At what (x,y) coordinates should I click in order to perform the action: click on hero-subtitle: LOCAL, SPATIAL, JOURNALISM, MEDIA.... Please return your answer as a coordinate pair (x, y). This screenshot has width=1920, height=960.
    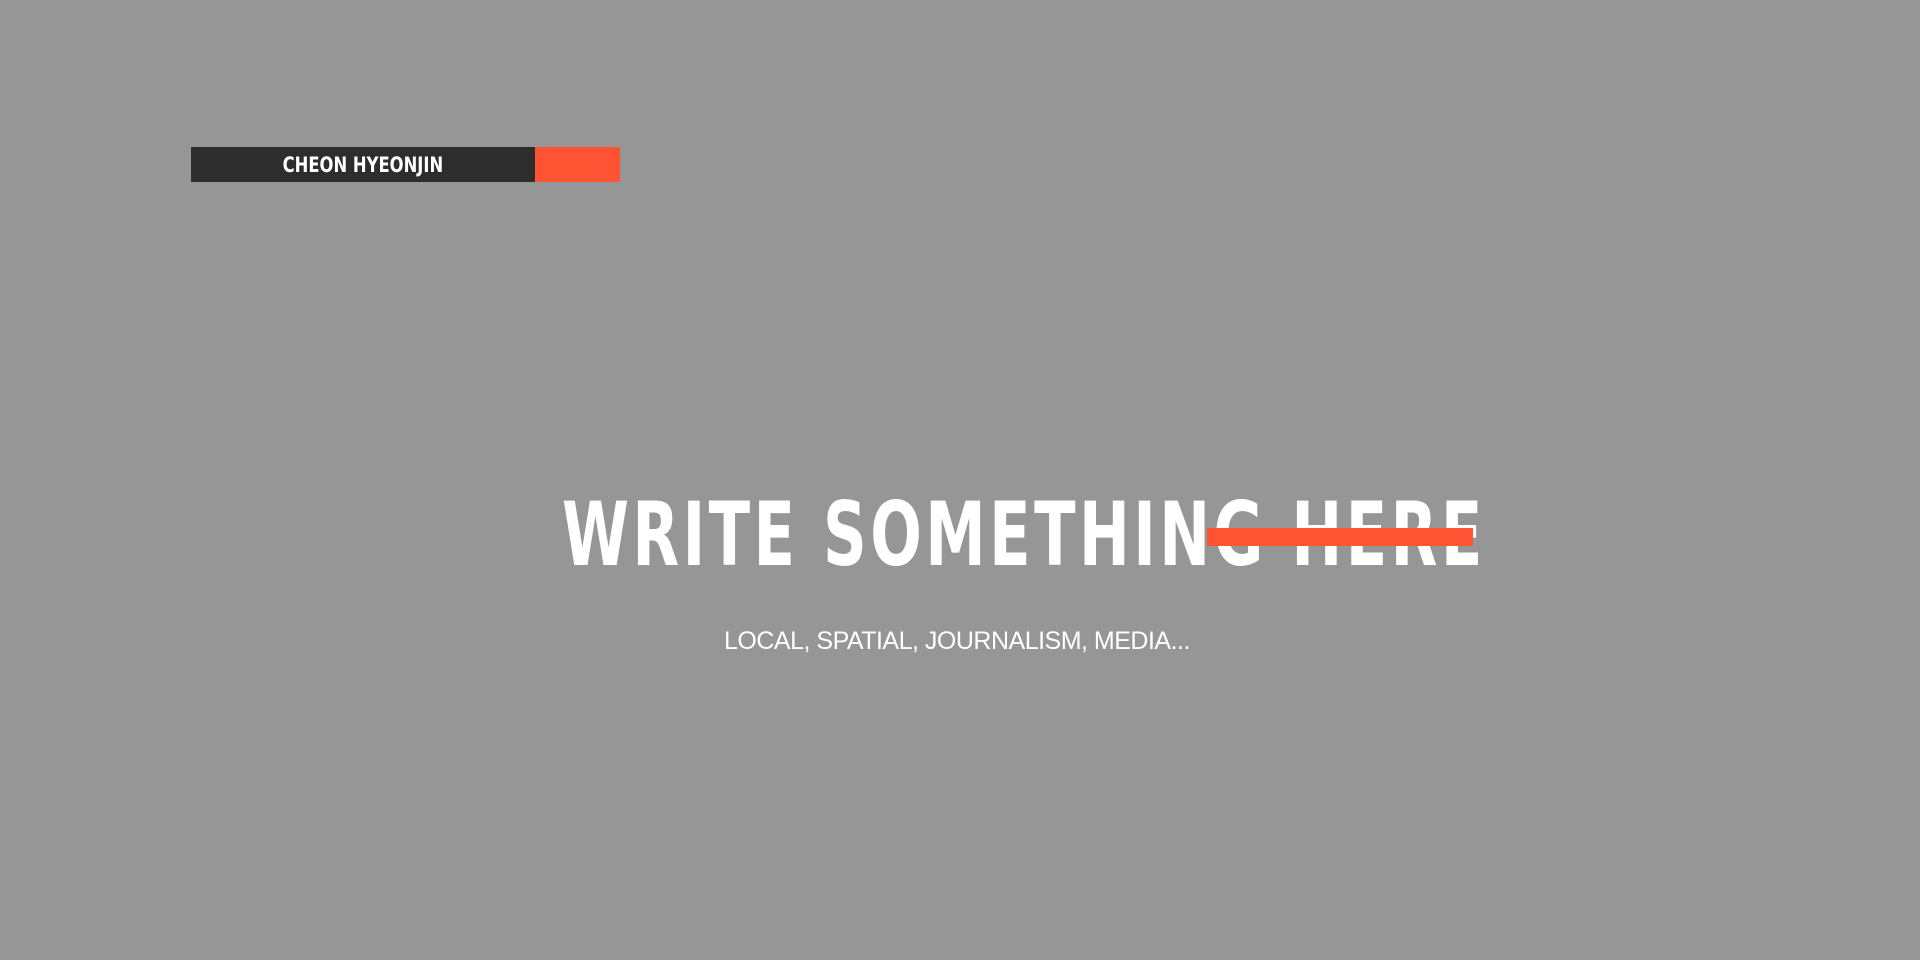
    Looking at the image, I should click on (960, 641).